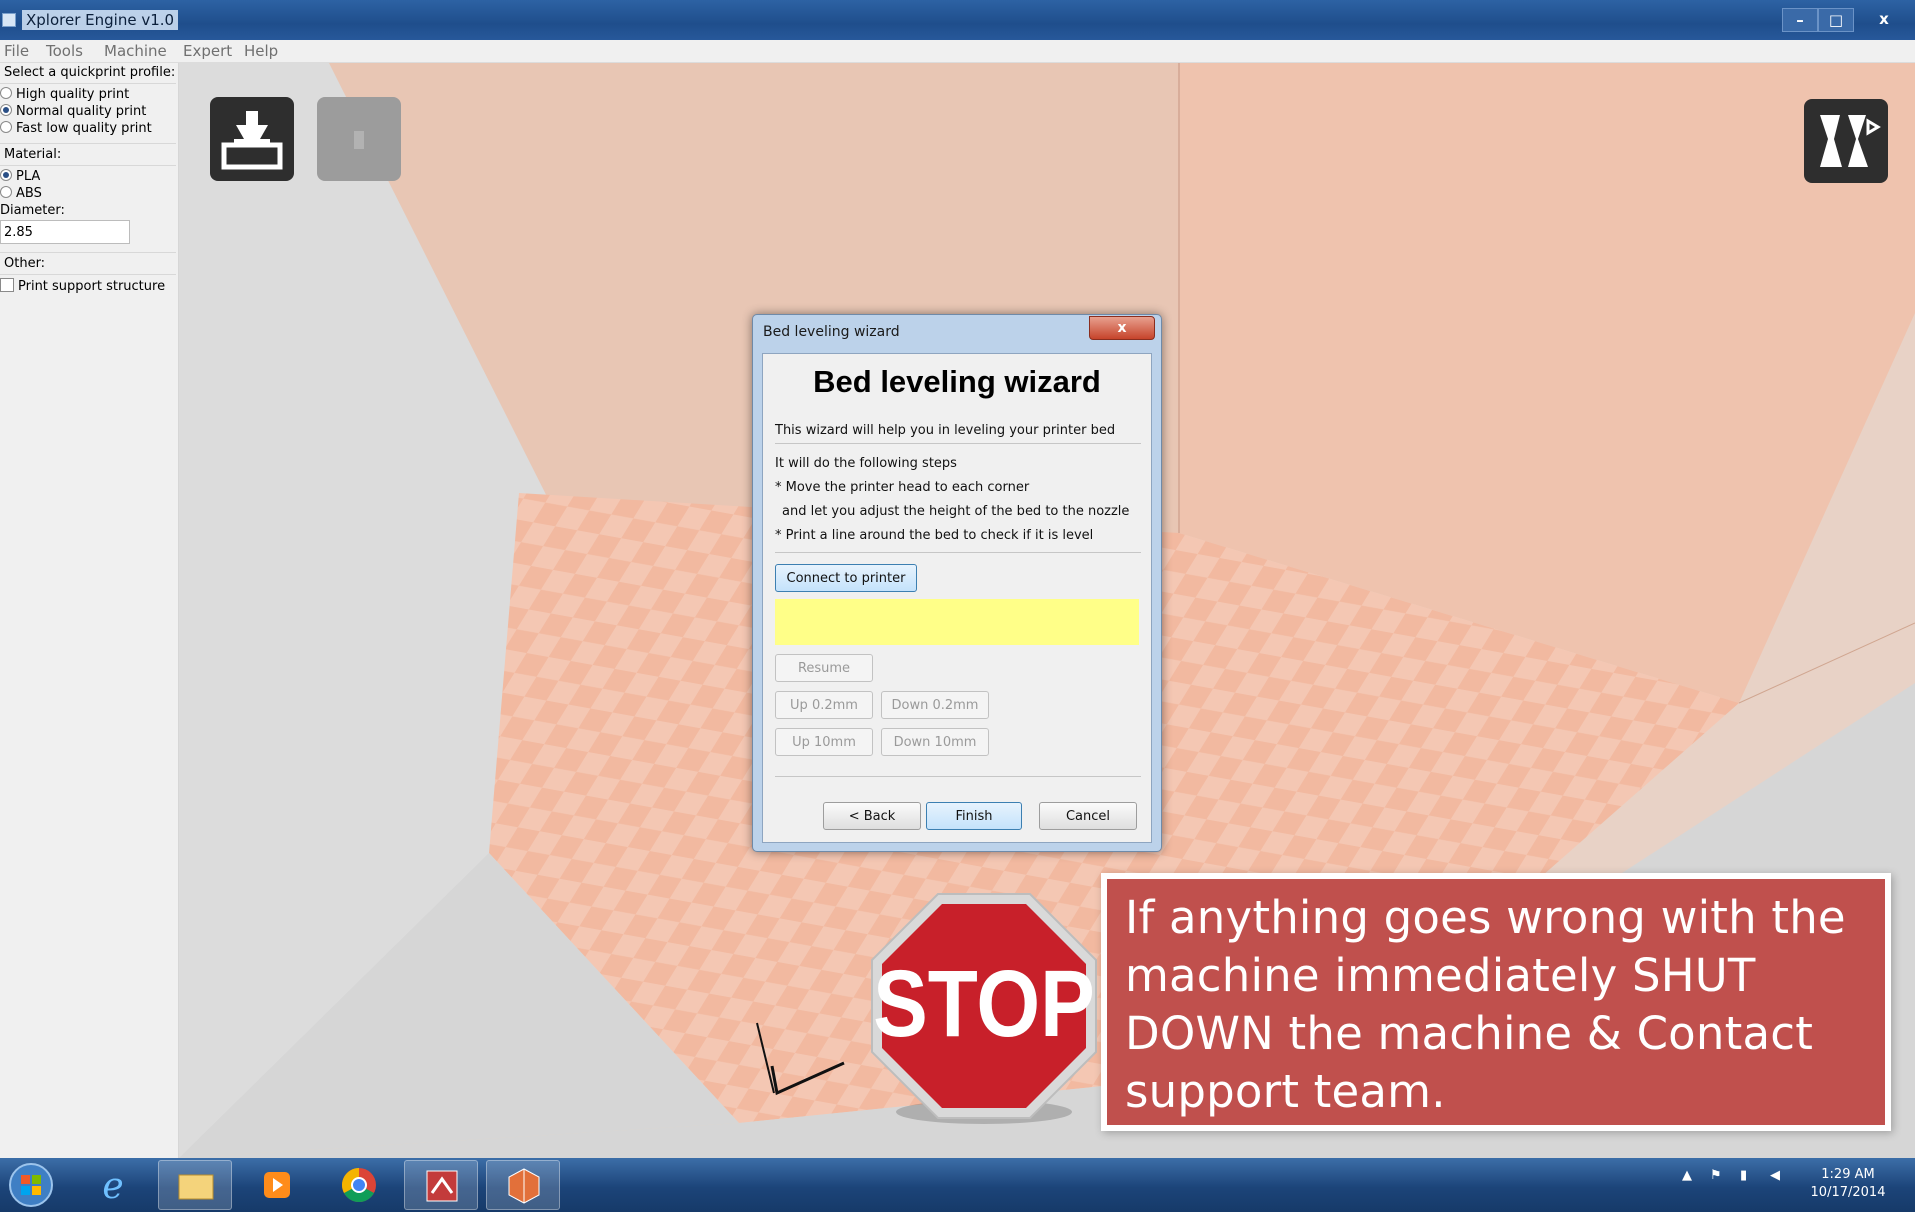 Image resolution: width=1915 pixels, height=1215 pixels. What do you see at coordinates (90, 72) in the screenshot?
I see `profile-label: Select a quickprint profile:` at bounding box center [90, 72].